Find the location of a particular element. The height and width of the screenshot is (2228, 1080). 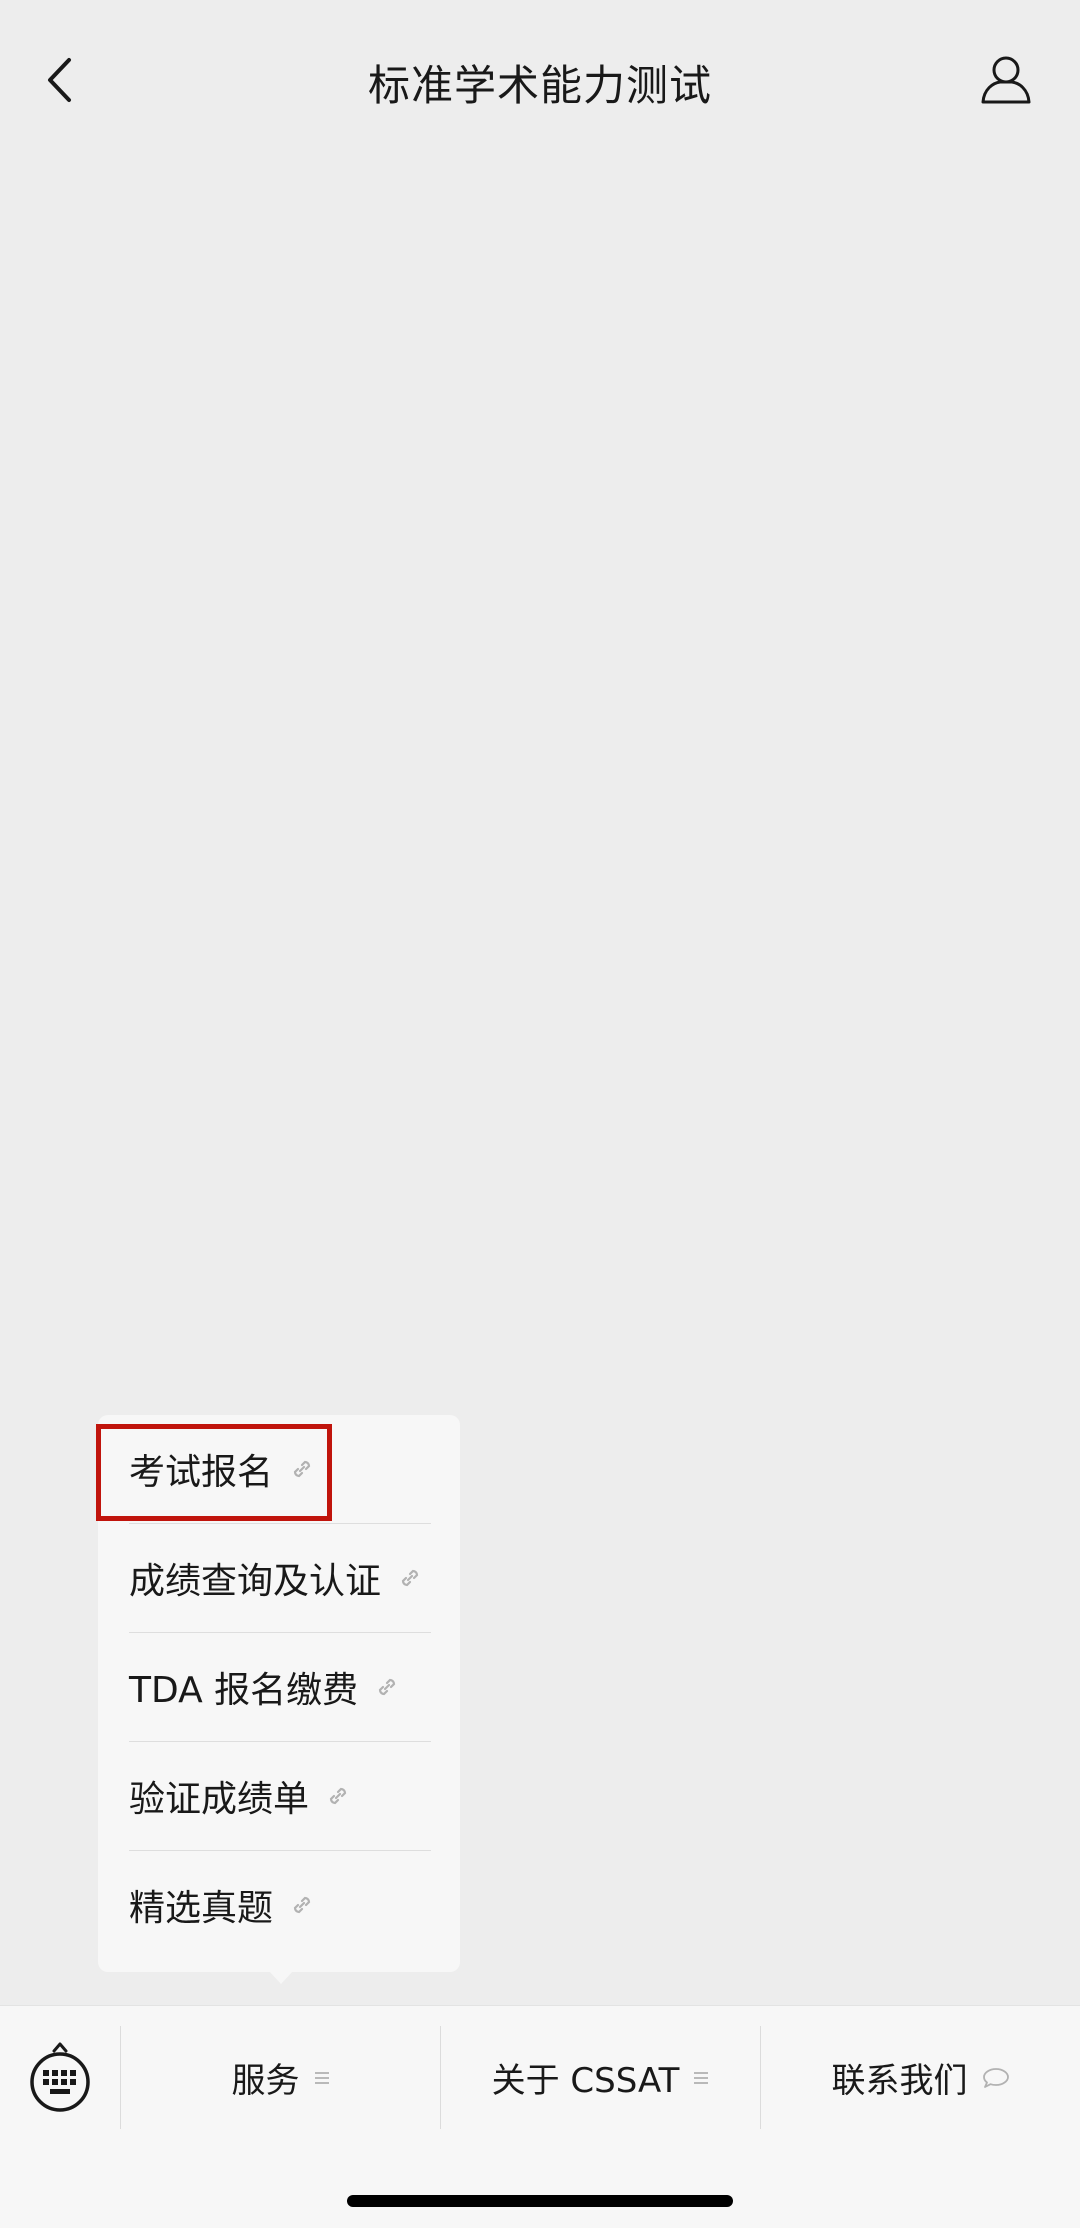

tab-contact-us: 联系我们 is located at coordinates (920, 2077).